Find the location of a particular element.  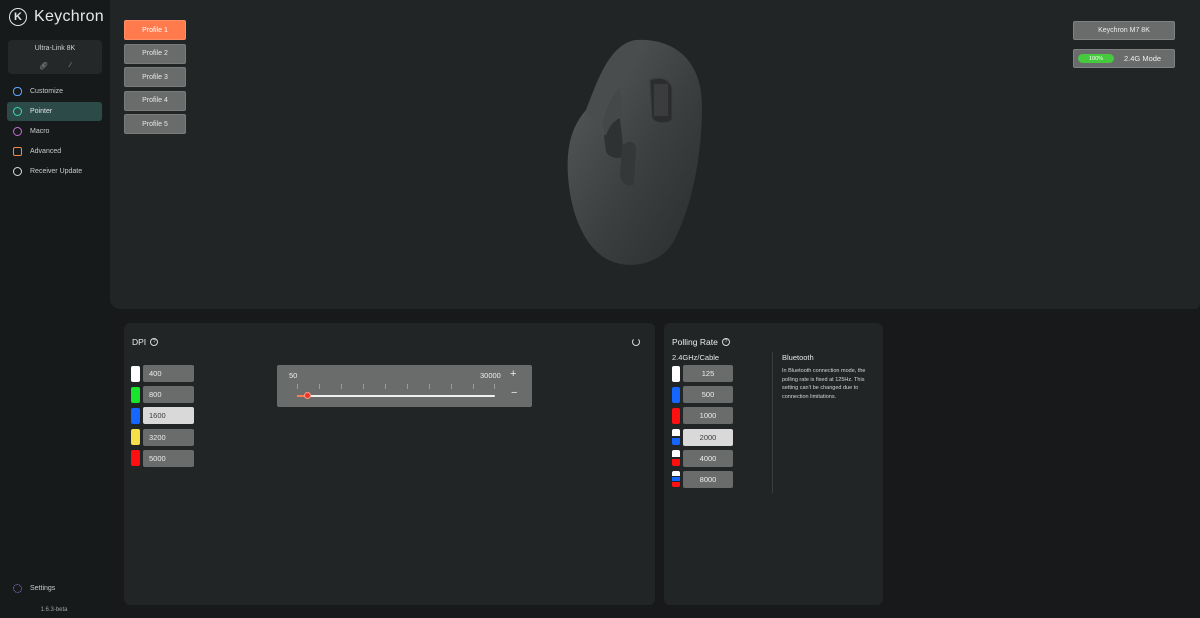

polling-rate-option: 125 is located at coordinates (708, 373).